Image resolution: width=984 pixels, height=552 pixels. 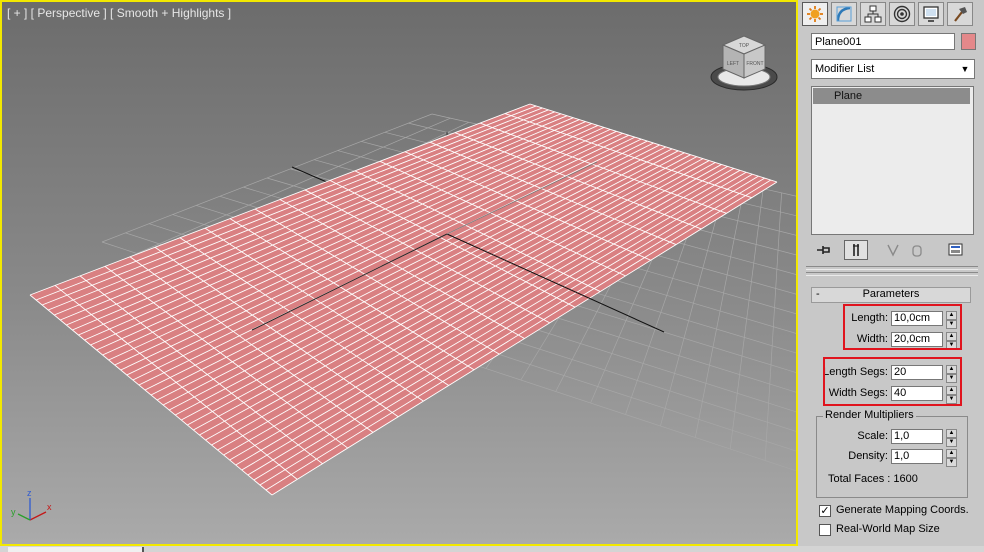 I want to click on length-width-highlight, so click(x=902, y=327).